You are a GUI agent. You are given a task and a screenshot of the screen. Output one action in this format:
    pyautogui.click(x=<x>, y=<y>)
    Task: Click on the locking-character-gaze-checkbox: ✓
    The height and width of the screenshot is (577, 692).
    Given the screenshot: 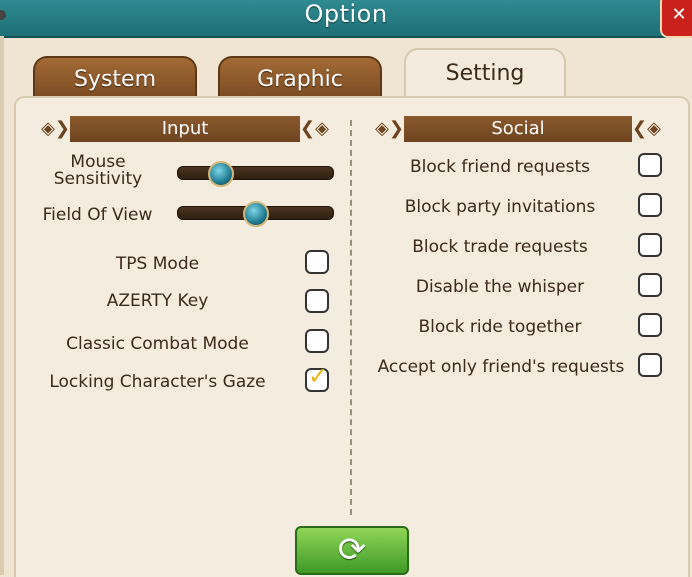 What is the action you would take?
    pyautogui.click(x=317, y=378)
    